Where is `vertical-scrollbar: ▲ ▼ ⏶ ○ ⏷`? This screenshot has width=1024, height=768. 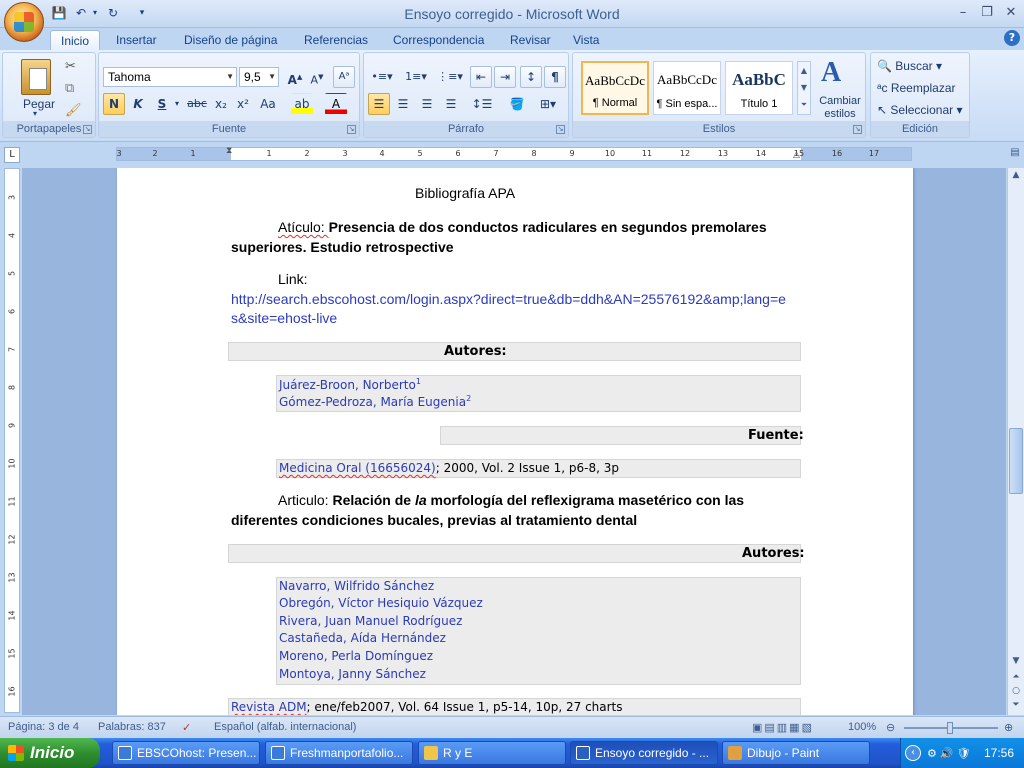
vertical-scrollbar: ▲ ▼ ⏶ ○ ⏷ is located at coordinates (1015, 441).